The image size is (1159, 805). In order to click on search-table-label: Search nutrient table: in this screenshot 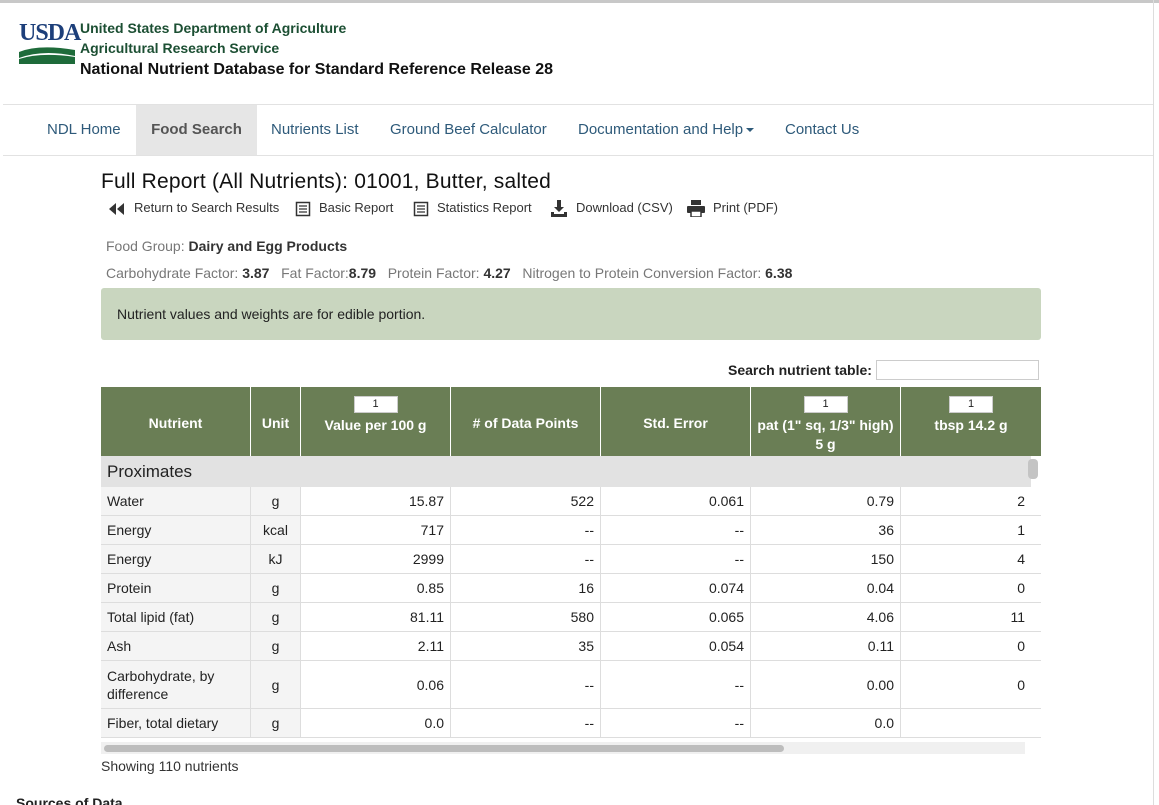, I will do `click(800, 370)`.